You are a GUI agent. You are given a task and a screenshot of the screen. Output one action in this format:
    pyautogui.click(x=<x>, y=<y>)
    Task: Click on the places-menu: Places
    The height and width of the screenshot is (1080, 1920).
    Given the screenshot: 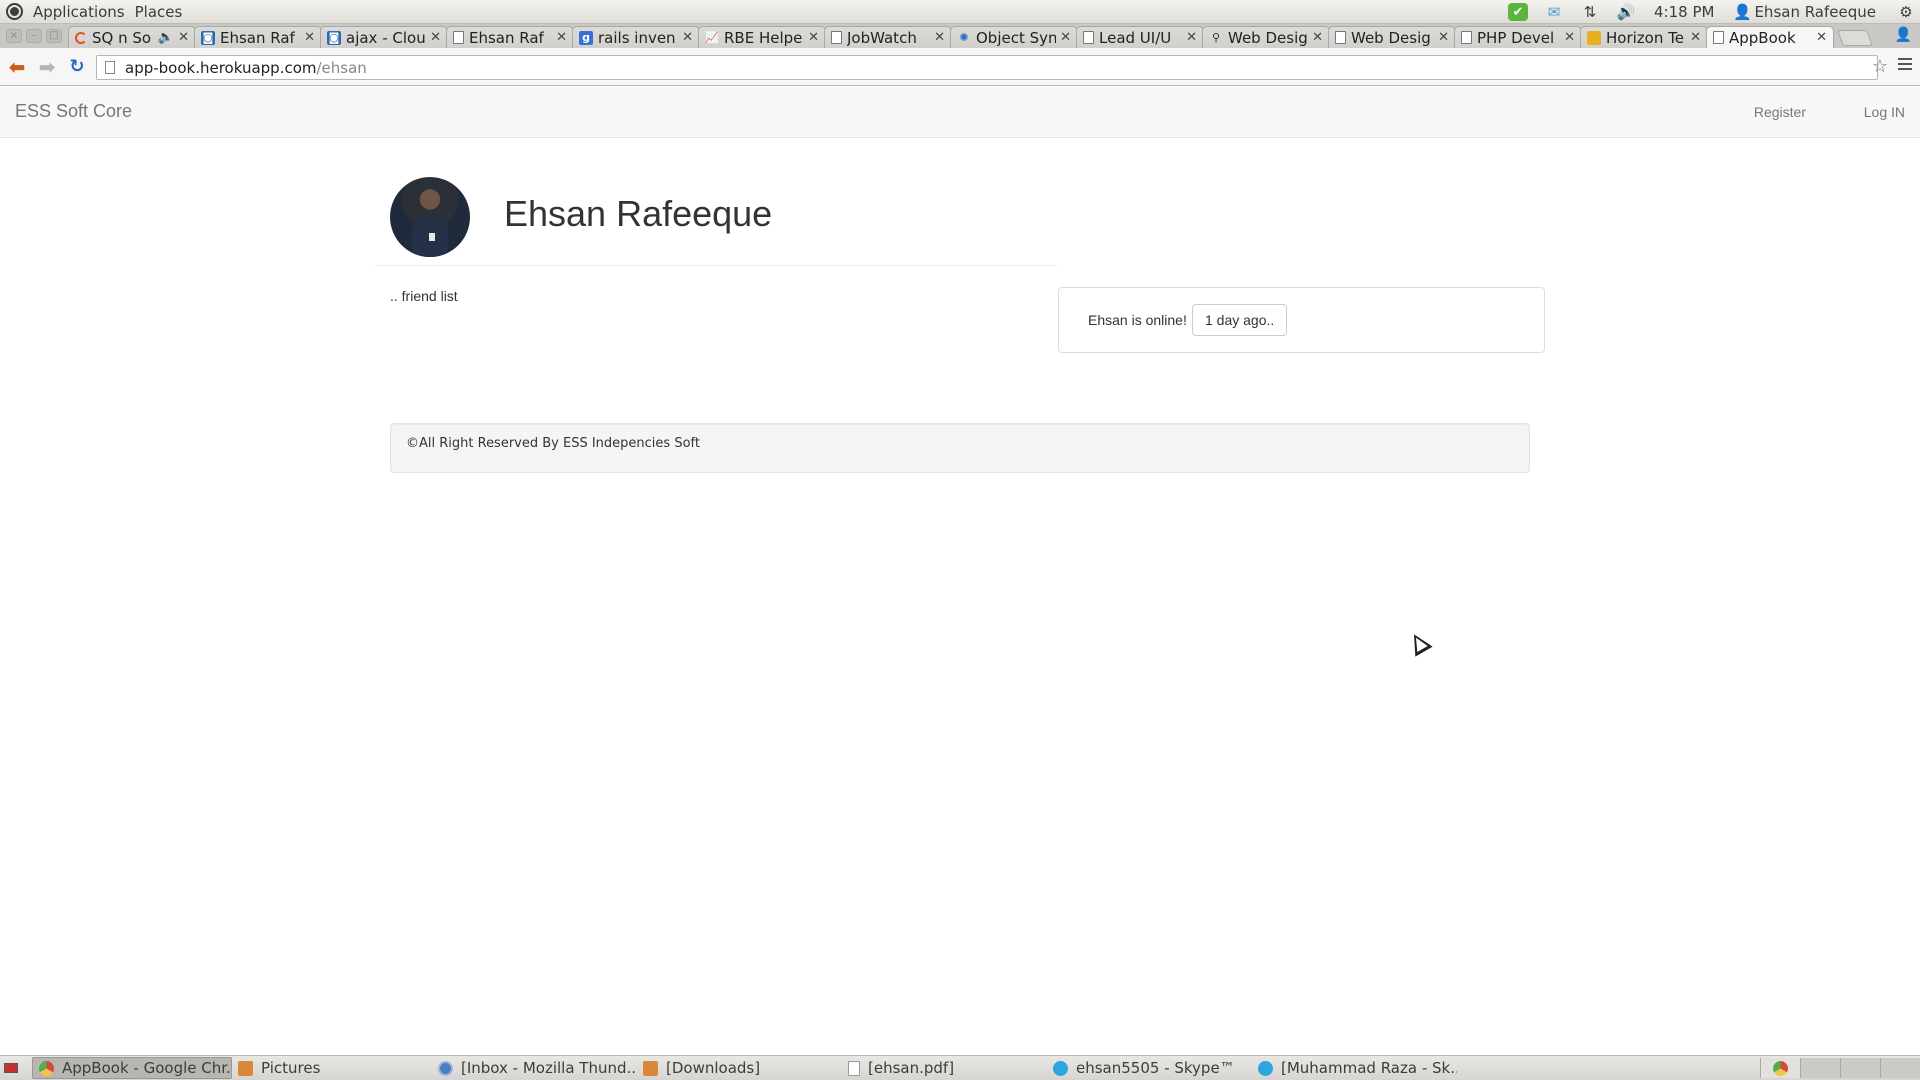 What is the action you would take?
    pyautogui.click(x=159, y=12)
    